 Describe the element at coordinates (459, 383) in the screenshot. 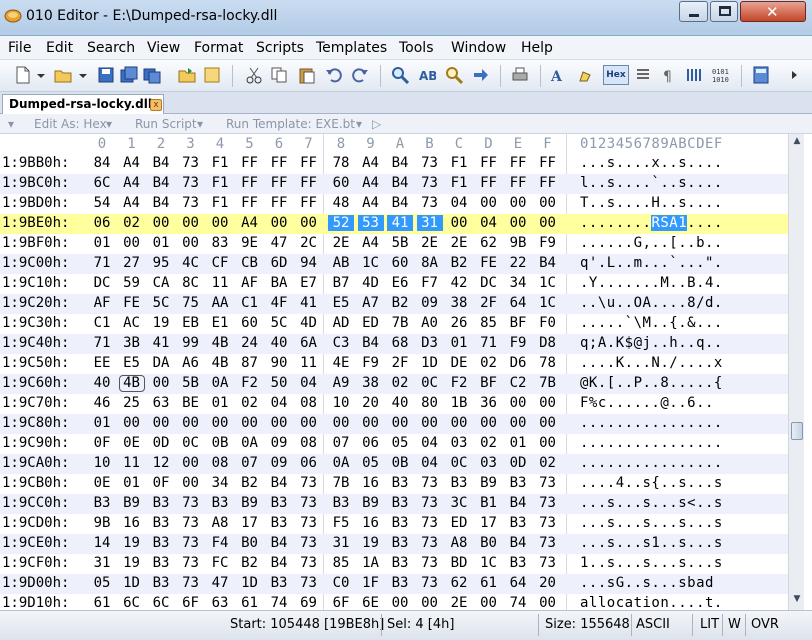

I see `hex-byte: F2` at that location.